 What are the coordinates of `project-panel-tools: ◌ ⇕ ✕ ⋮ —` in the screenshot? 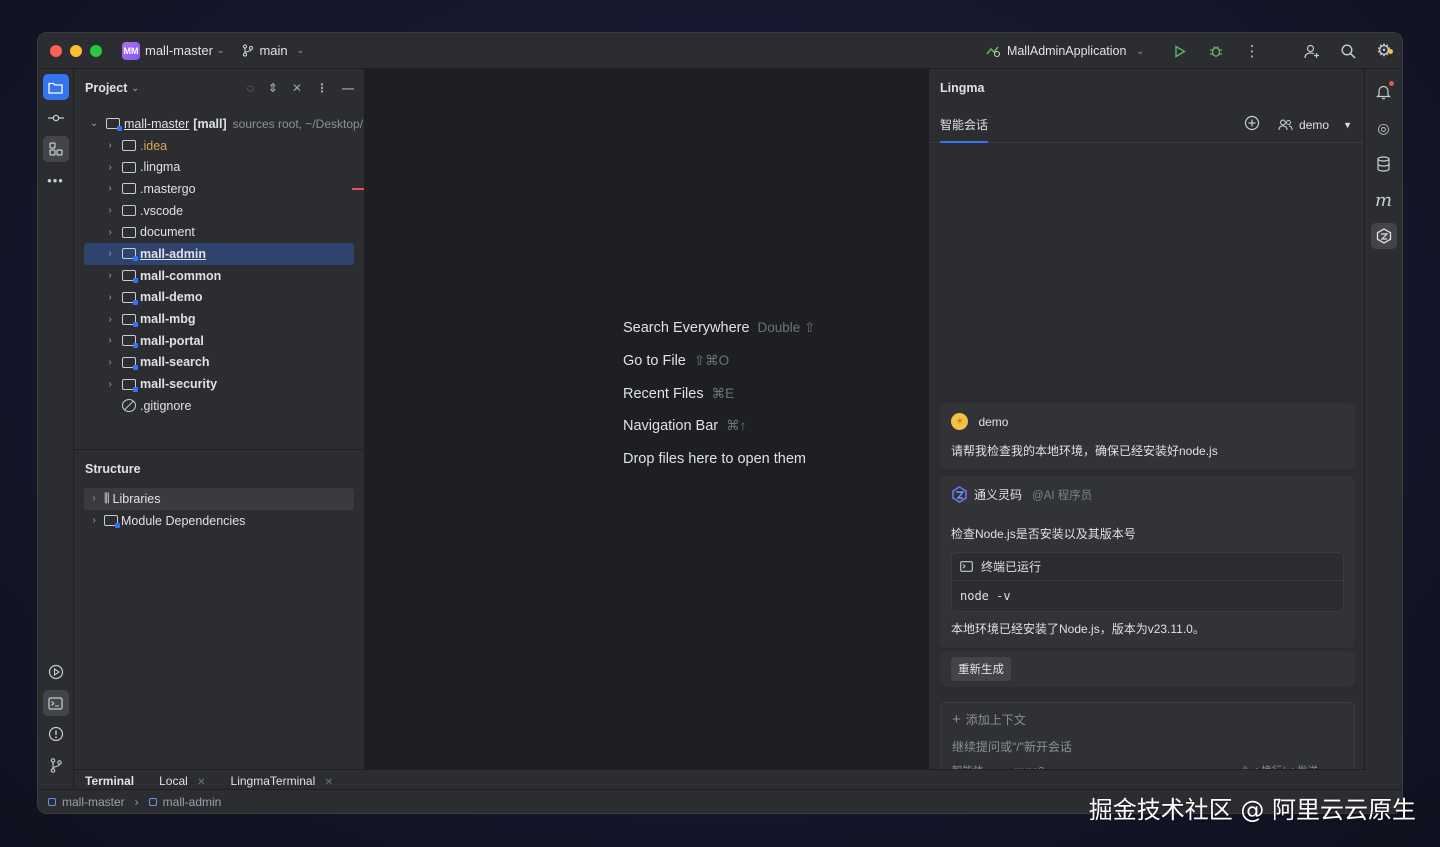 It's located at (300, 88).